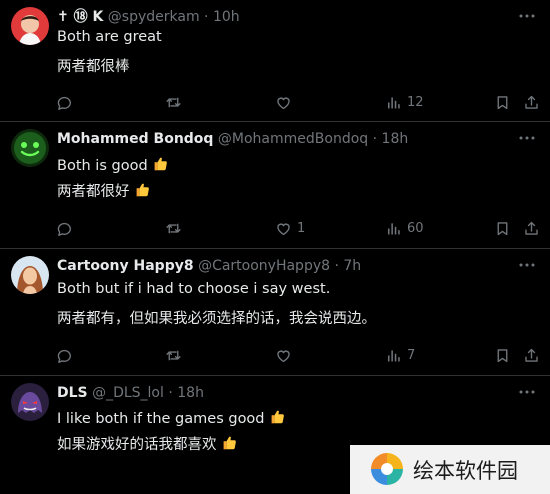 The height and width of the screenshot is (494, 550). What do you see at coordinates (135, 139) in the screenshot?
I see `display-name: Mohammed Bondoq` at bounding box center [135, 139].